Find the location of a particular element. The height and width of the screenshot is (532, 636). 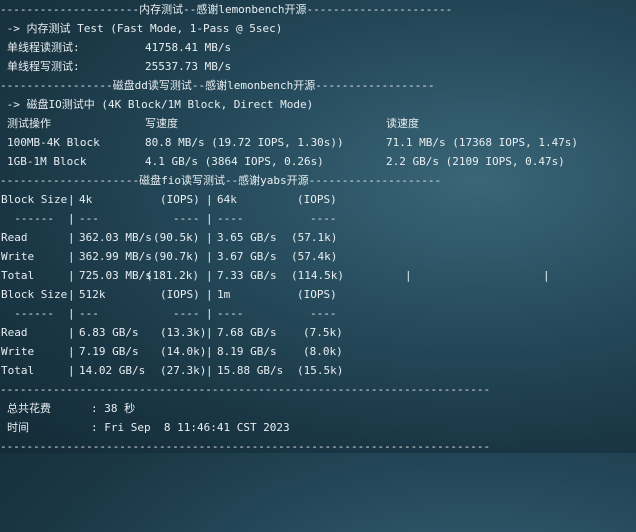

dd-row-write: 4.1 GB/s (3864 IOPS, 0.26s) is located at coordinates (234, 161).